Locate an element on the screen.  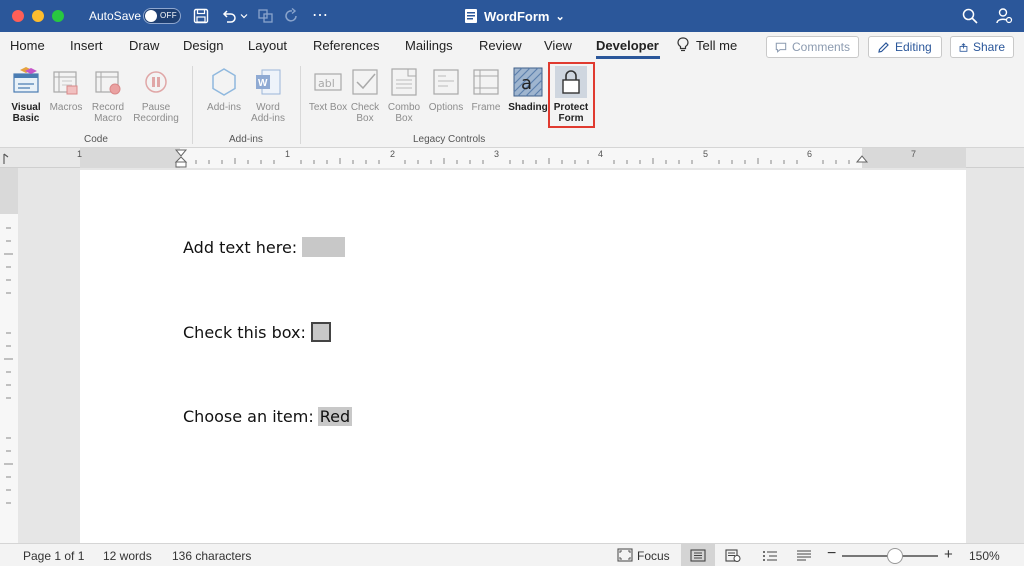
print-layout-icon is located at coordinates (698, 557).